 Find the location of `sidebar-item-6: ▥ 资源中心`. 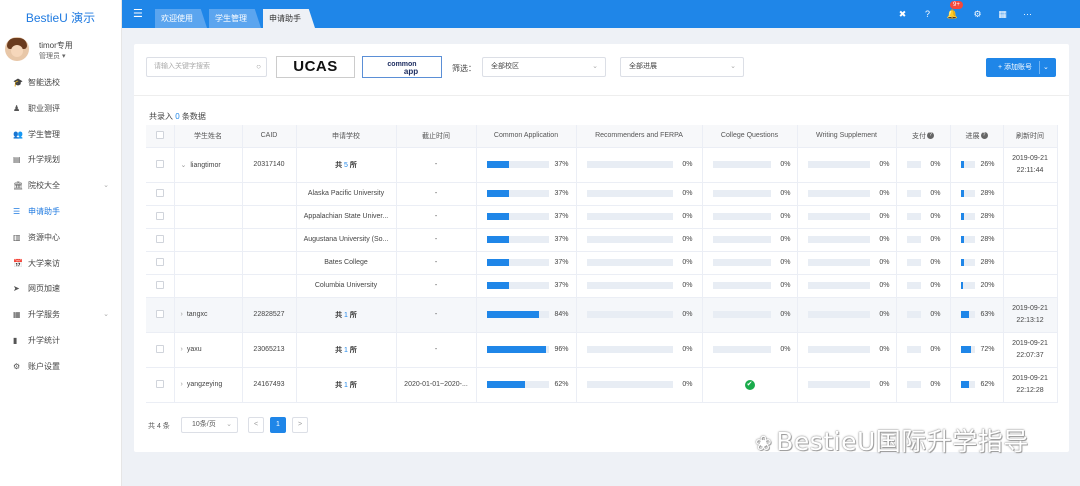

sidebar-item-6: ▥ 资源中心 is located at coordinates (60, 238).